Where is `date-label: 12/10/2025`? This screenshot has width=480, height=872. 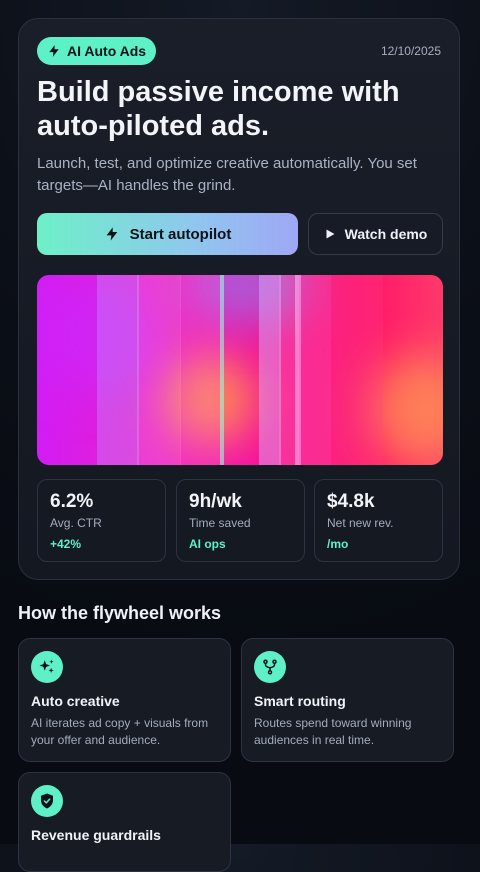
date-label: 12/10/2025 is located at coordinates (410, 51).